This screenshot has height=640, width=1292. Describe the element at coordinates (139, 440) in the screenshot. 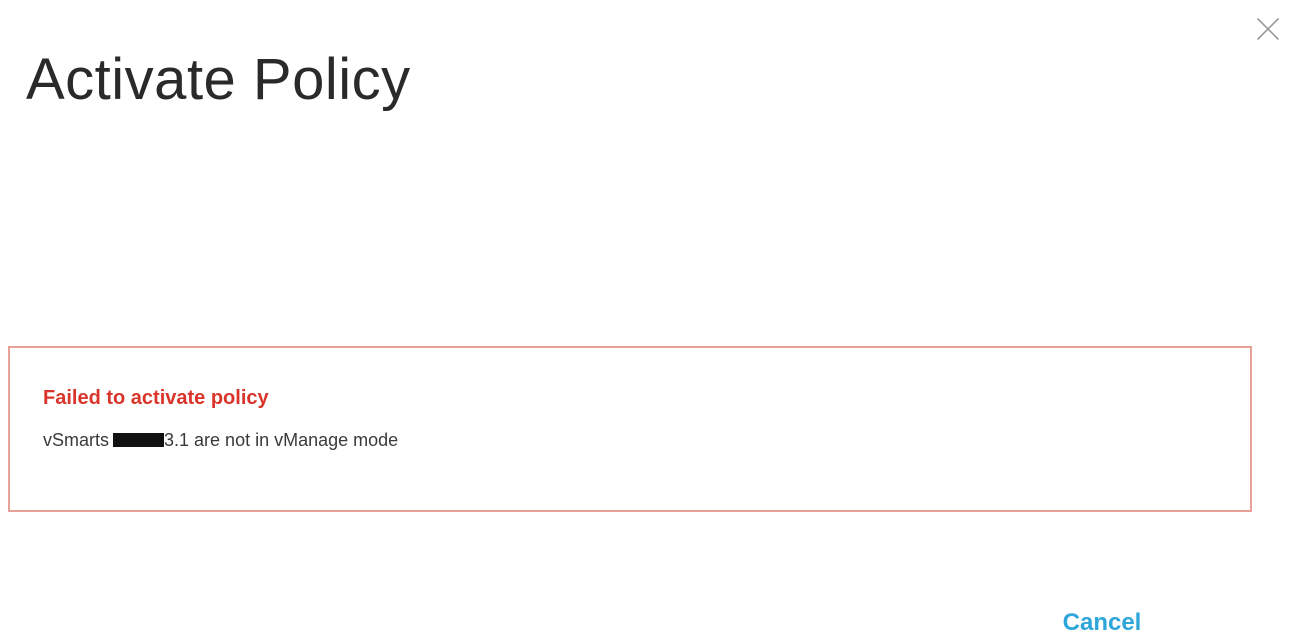

I see `redacted-ip-block` at that location.